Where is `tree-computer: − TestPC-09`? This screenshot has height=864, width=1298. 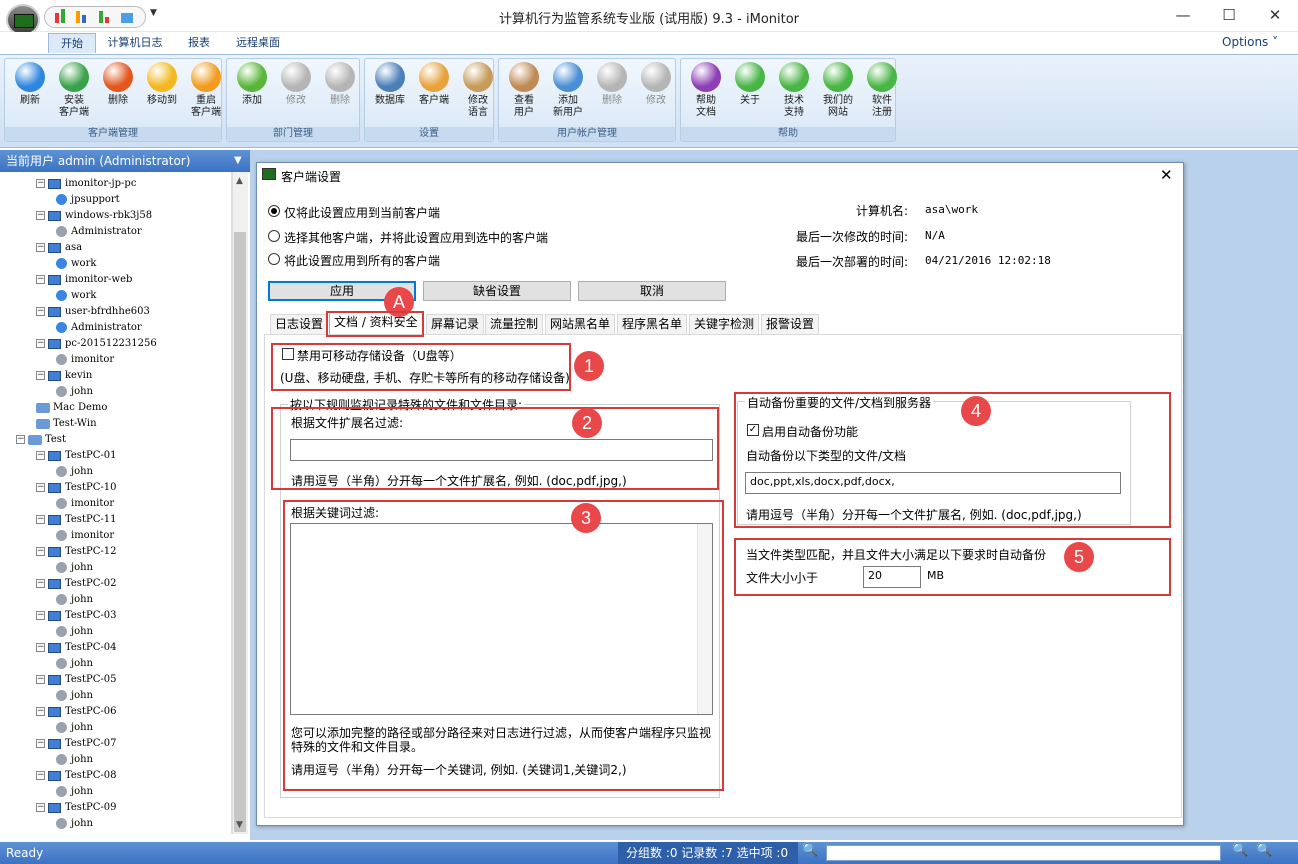
tree-computer: − TestPC-09 is located at coordinates (76, 808).